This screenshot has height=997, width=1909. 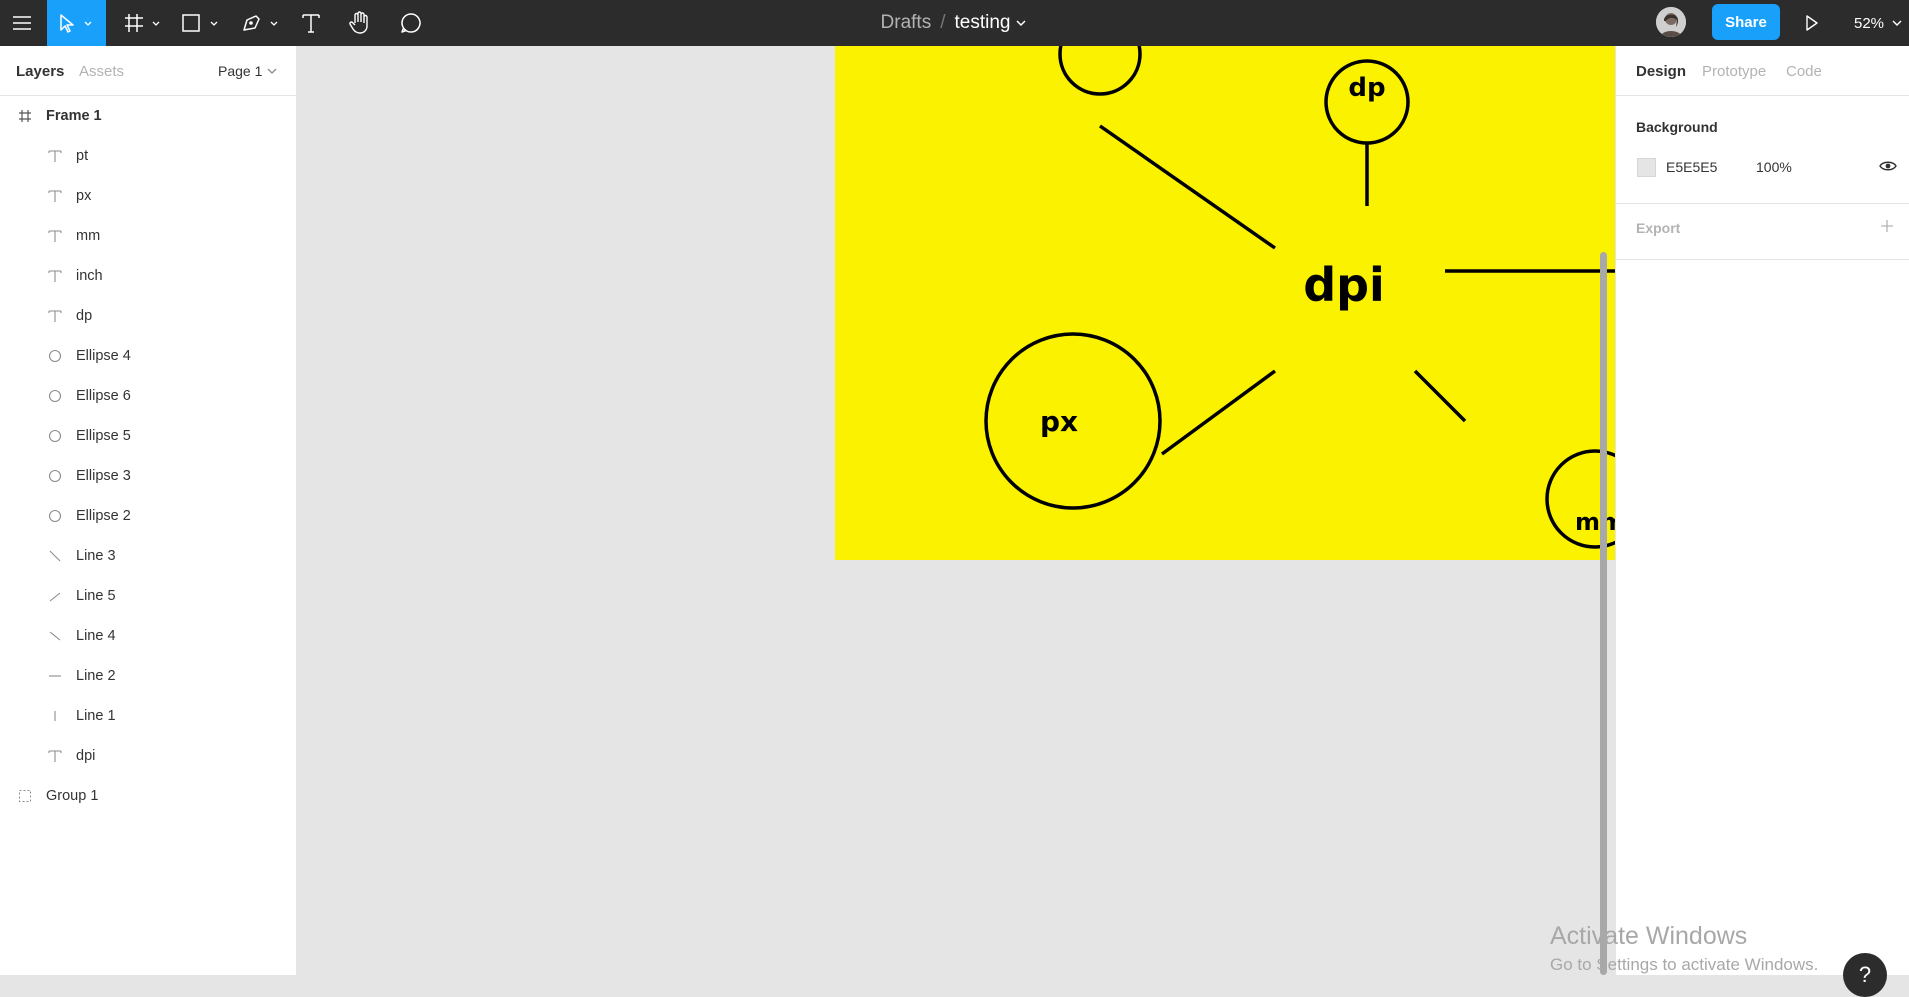 I want to click on tab-assets: Assets, so click(x=101, y=71).